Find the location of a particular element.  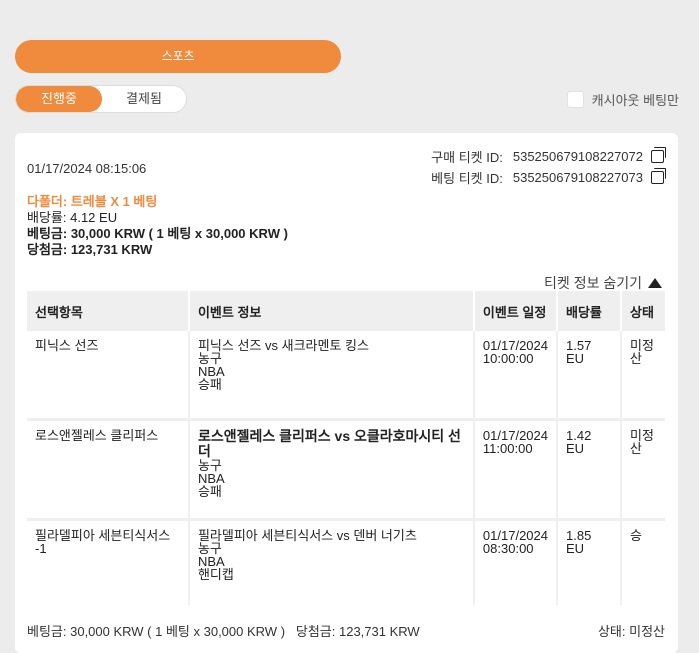

status-cell: 승 is located at coordinates (635, 535).